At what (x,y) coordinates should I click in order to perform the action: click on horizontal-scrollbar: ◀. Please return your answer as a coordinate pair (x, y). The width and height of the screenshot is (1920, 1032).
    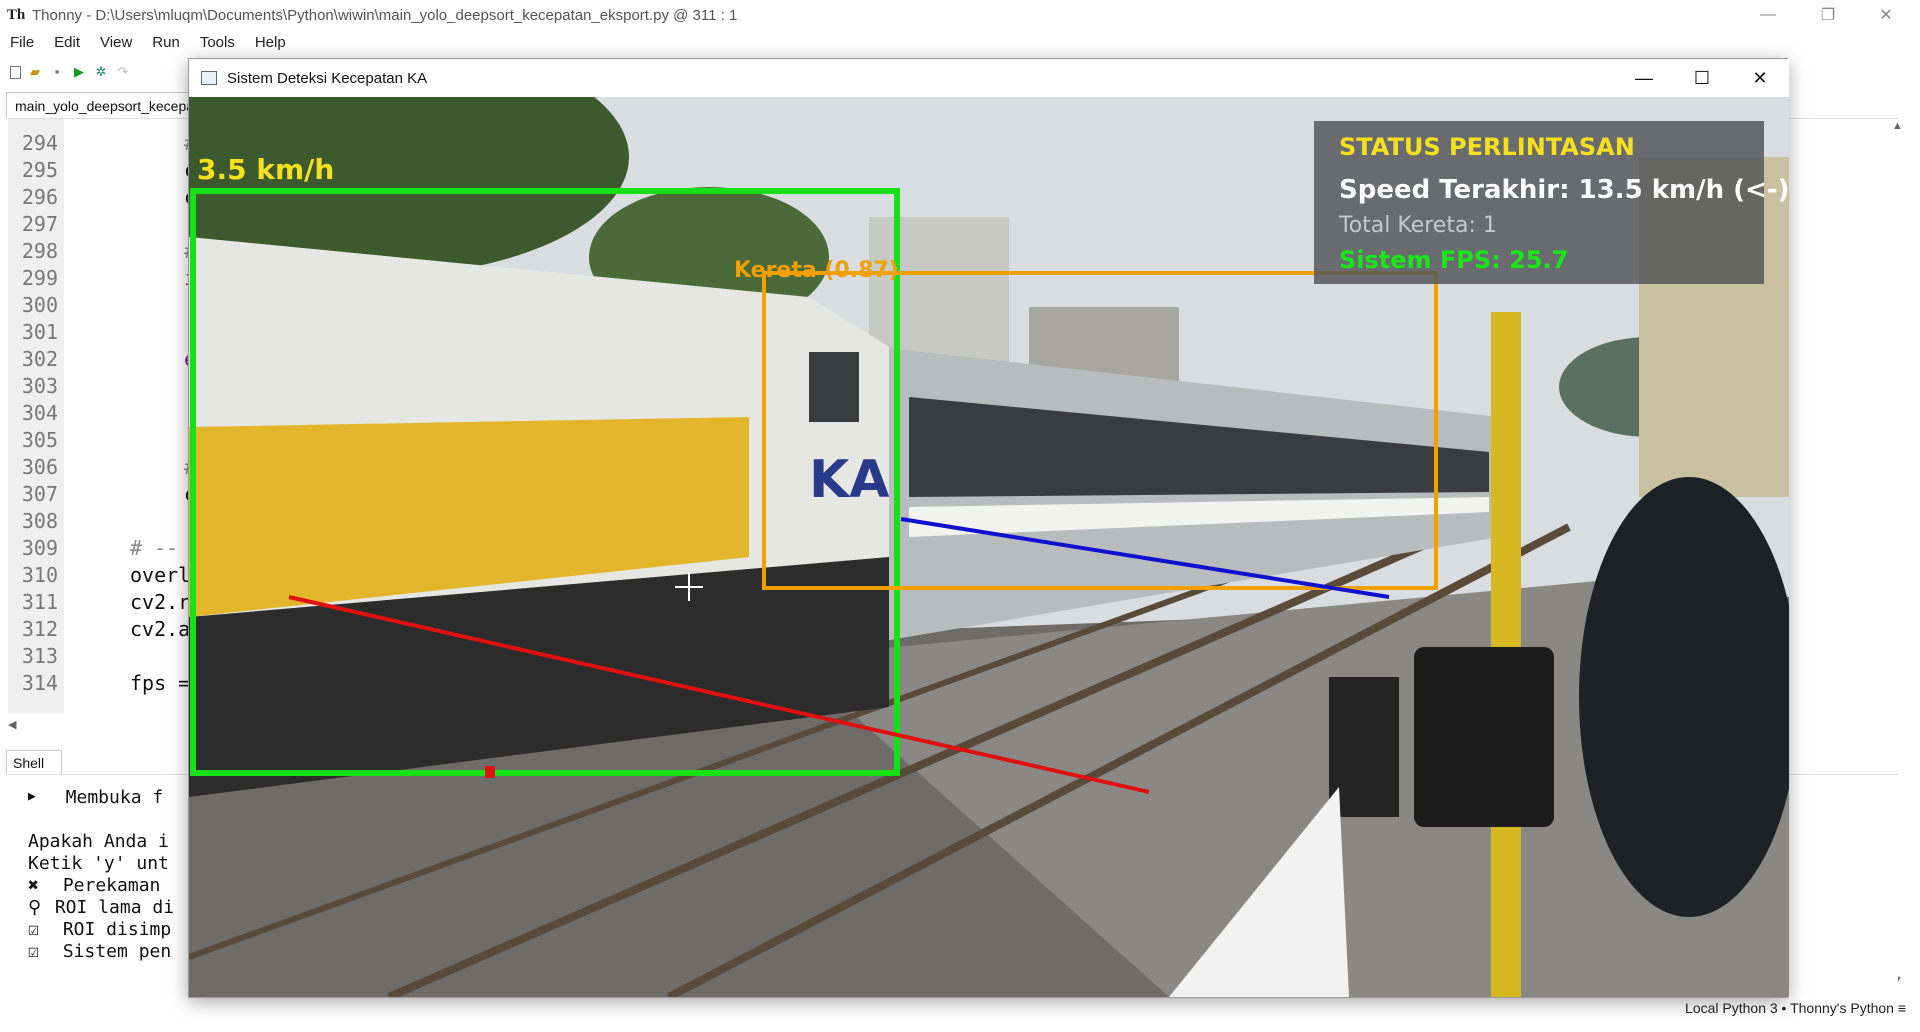
    Looking at the image, I should click on (98, 725).